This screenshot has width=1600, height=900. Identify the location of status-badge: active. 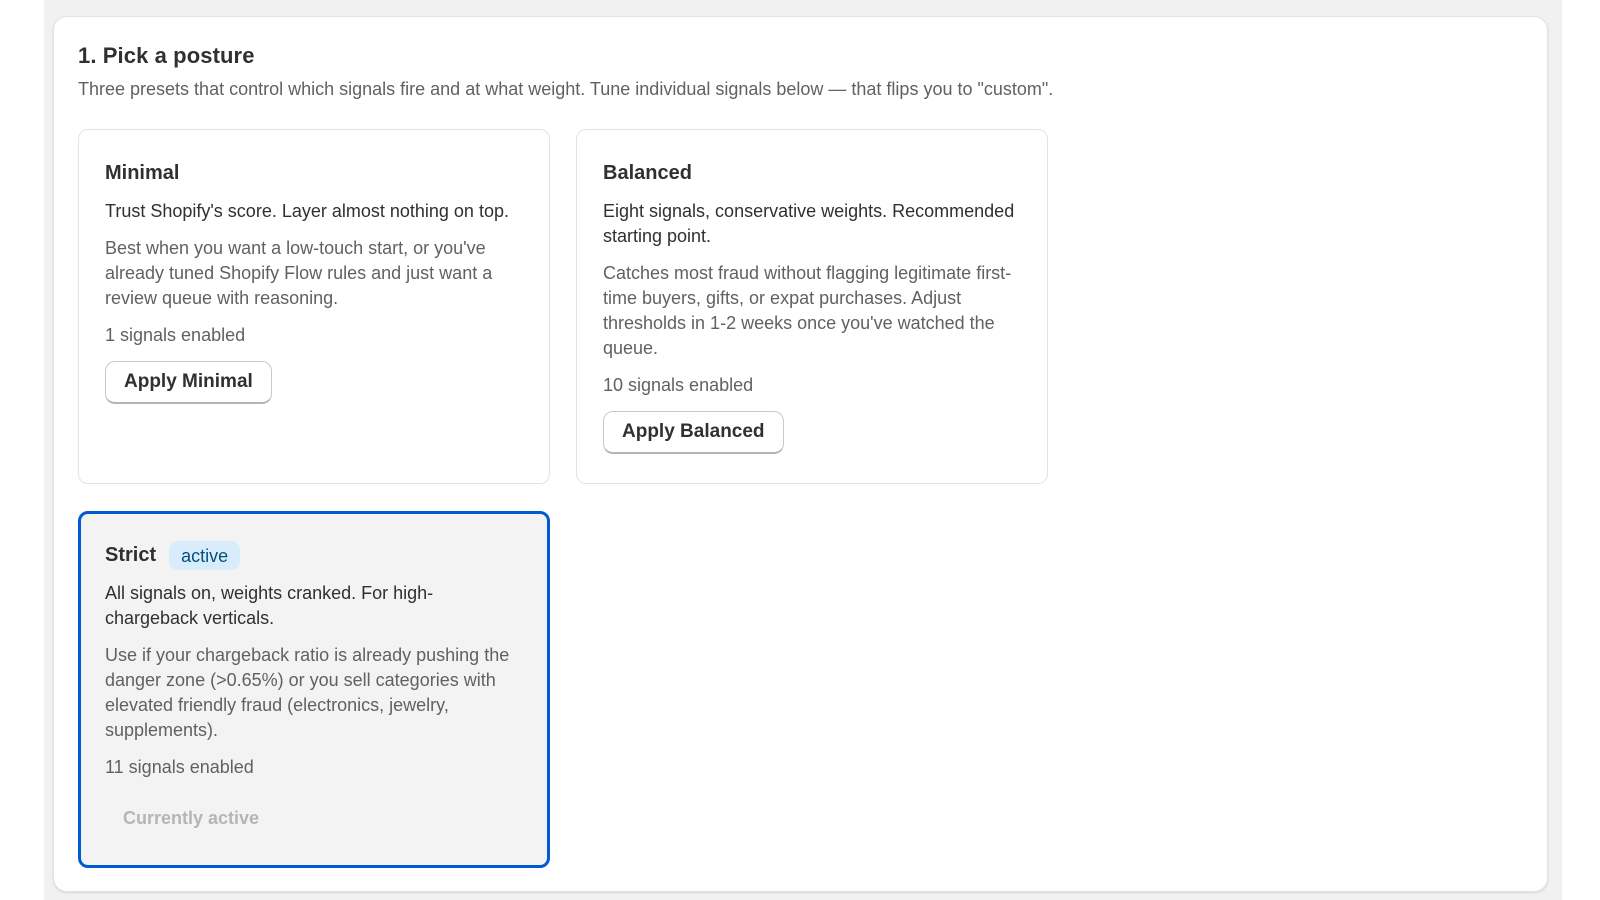
(205, 555).